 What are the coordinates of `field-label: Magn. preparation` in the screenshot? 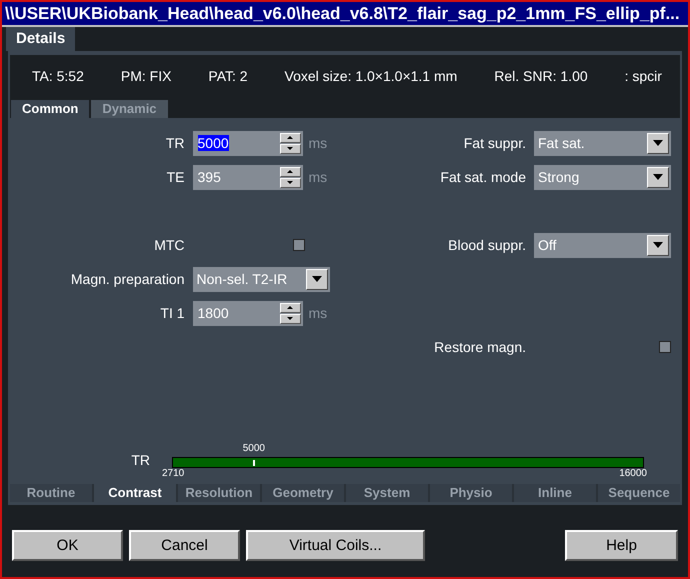 It's located at (128, 279).